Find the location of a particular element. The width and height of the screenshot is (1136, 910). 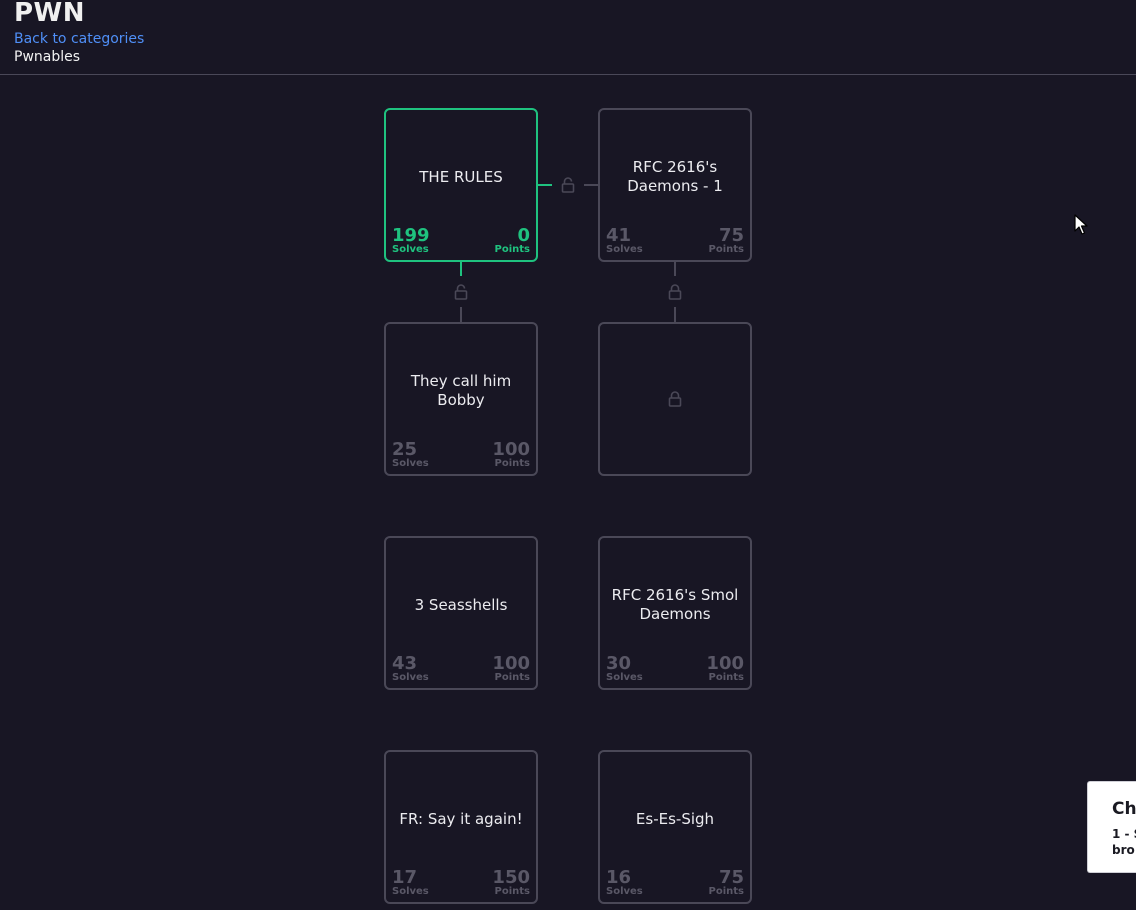

solves-stat: 41 Solves is located at coordinates (624, 240).